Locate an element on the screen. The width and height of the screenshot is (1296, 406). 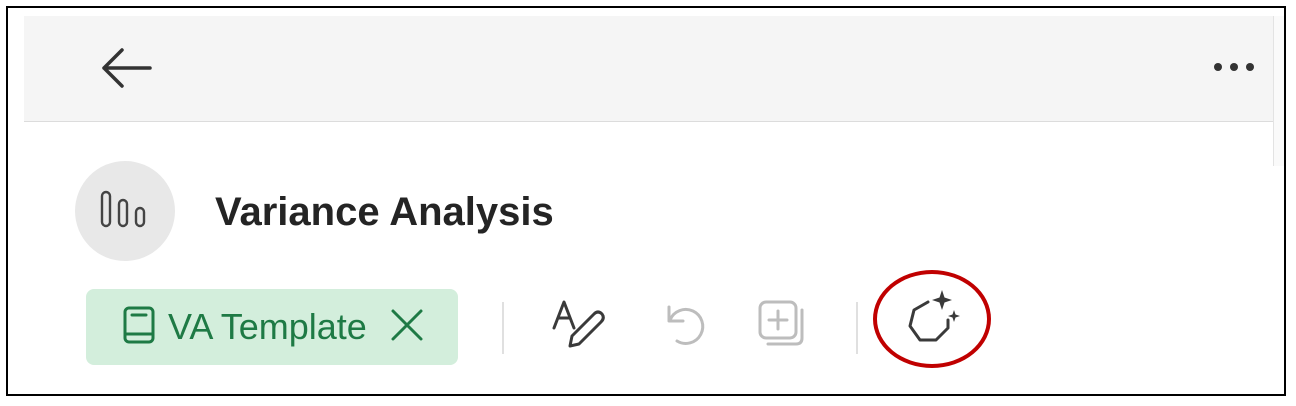
more-horizontal-icon is located at coordinates (1234, 69).